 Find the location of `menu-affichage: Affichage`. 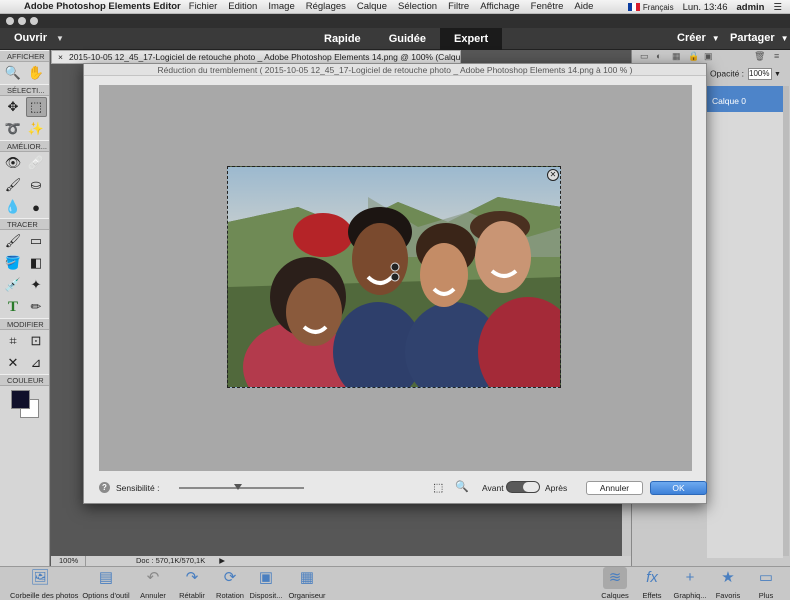

menu-affichage: Affichage is located at coordinates (499, 6).